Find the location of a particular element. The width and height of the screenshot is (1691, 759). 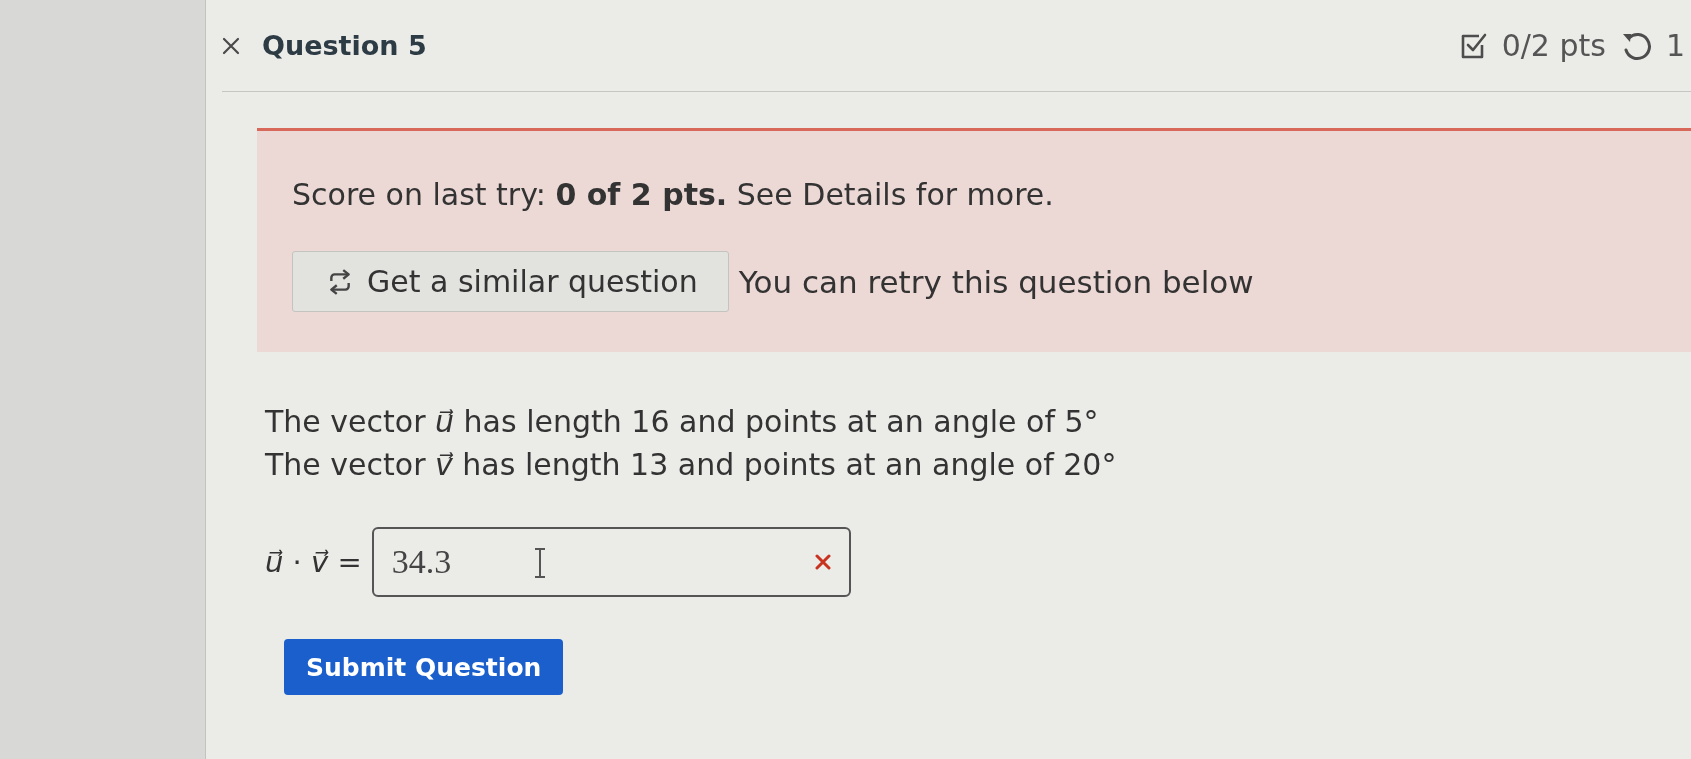

attempts-count: 1 is located at coordinates (1675, 45).